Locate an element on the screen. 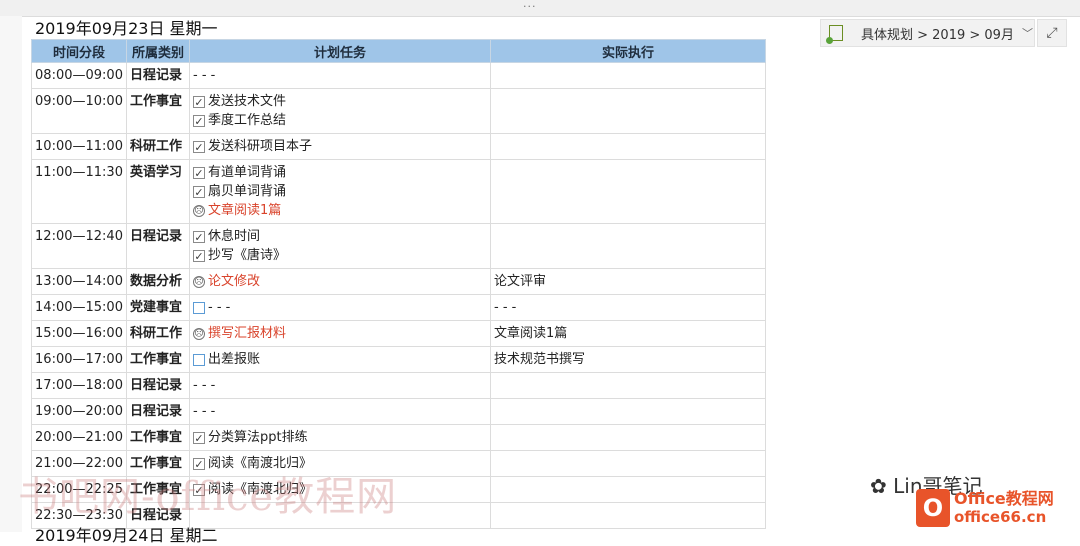 This screenshot has width=1080, height=546. expand-icon: ⤢ is located at coordinates (1052, 33).